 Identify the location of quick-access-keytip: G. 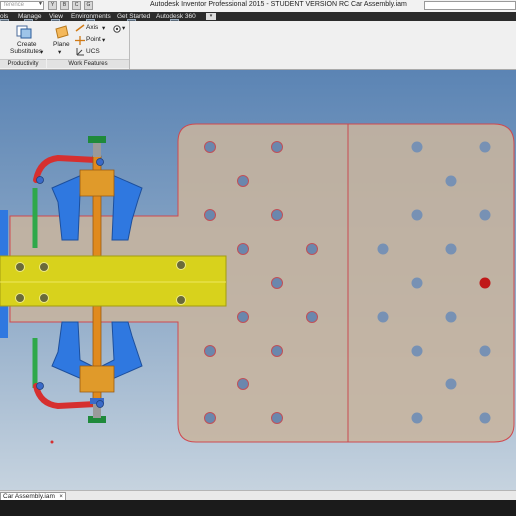
(88, 5).